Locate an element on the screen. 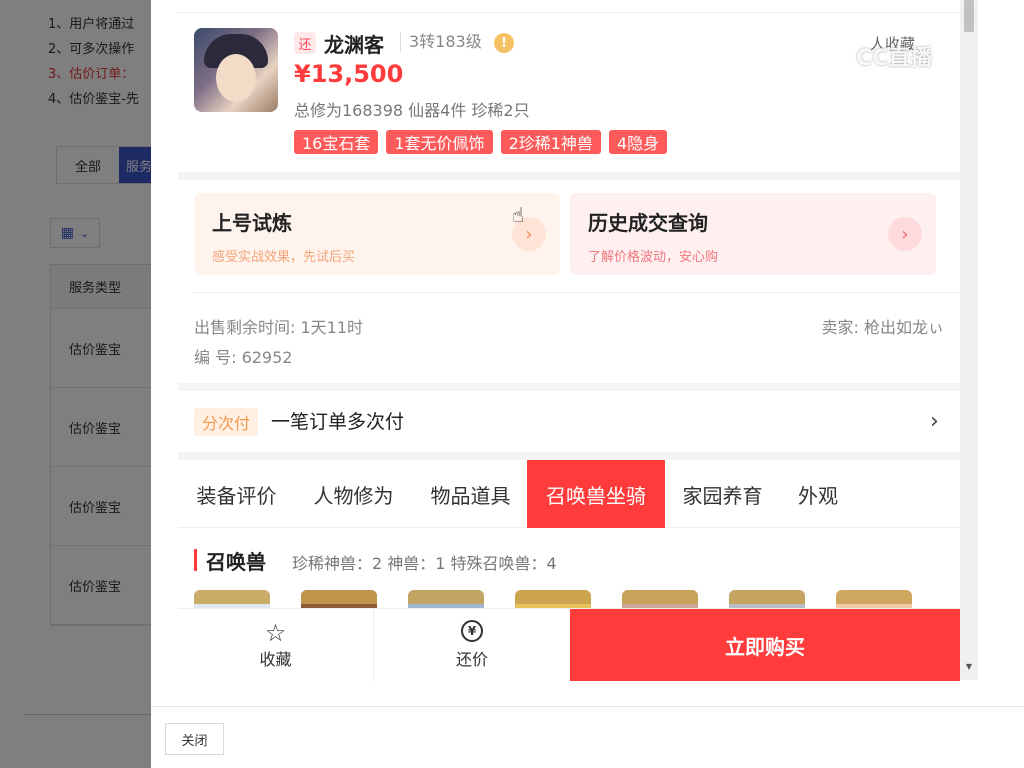 Image resolution: width=1024 pixels, height=768 pixels. scroll-thumb is located at coordinates (969, 16).